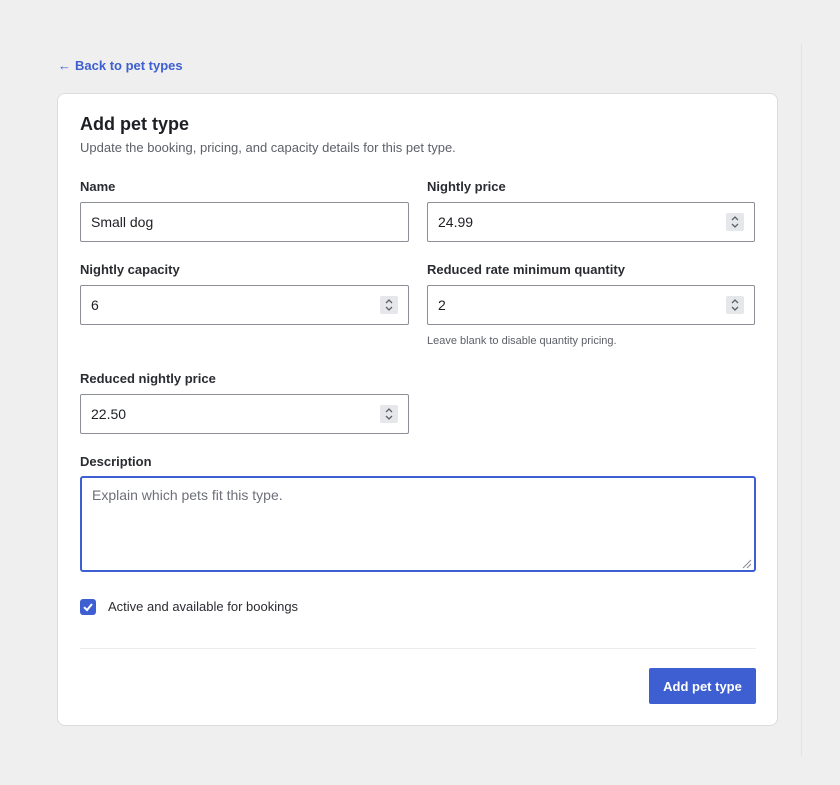 This screenshot has width=840, height=785. I want to click on checkmark-icon, so click(88, 607).